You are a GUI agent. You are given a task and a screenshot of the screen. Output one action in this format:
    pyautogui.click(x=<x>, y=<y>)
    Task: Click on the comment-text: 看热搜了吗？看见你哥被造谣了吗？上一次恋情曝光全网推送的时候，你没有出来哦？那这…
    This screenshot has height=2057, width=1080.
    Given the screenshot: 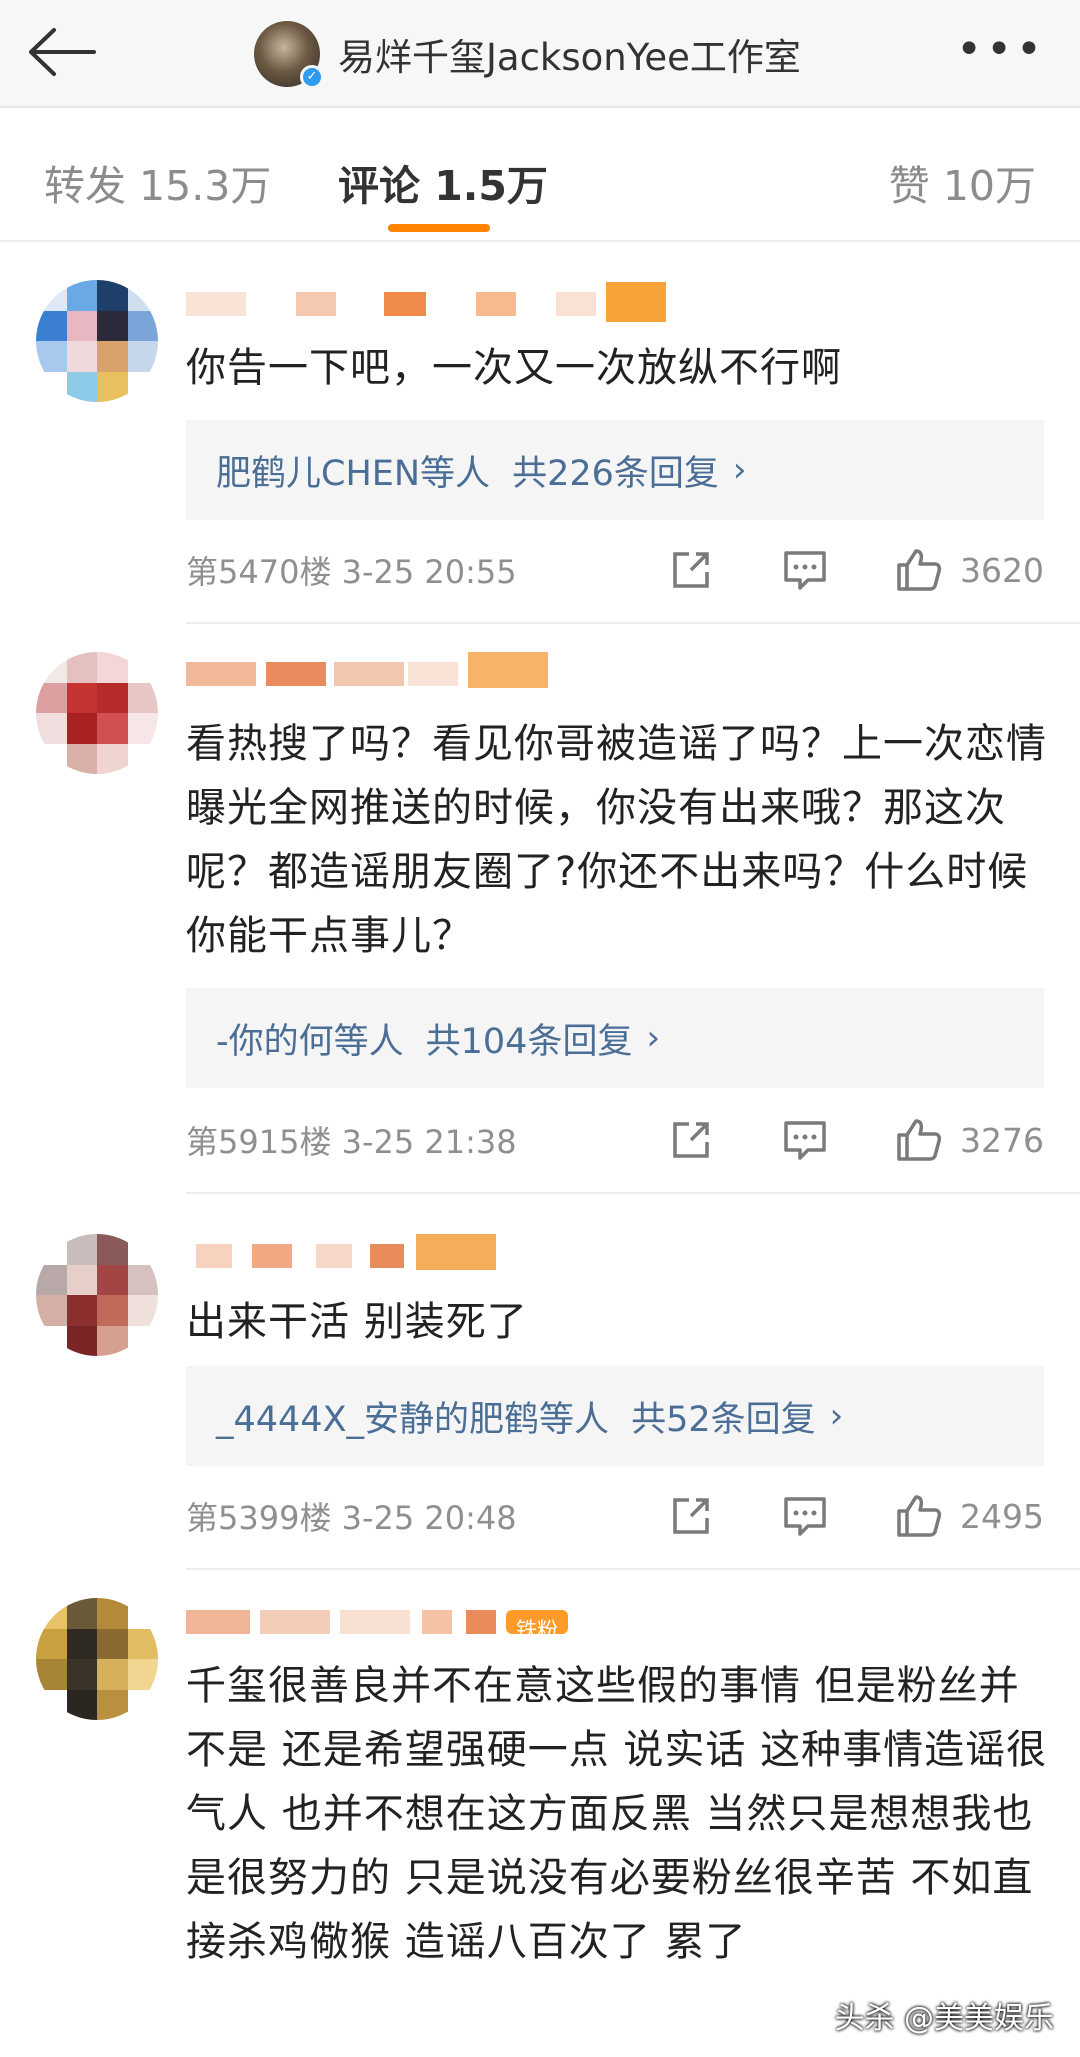 What is the action you would take?
    pyautogui.click(x=616, y=840)
    